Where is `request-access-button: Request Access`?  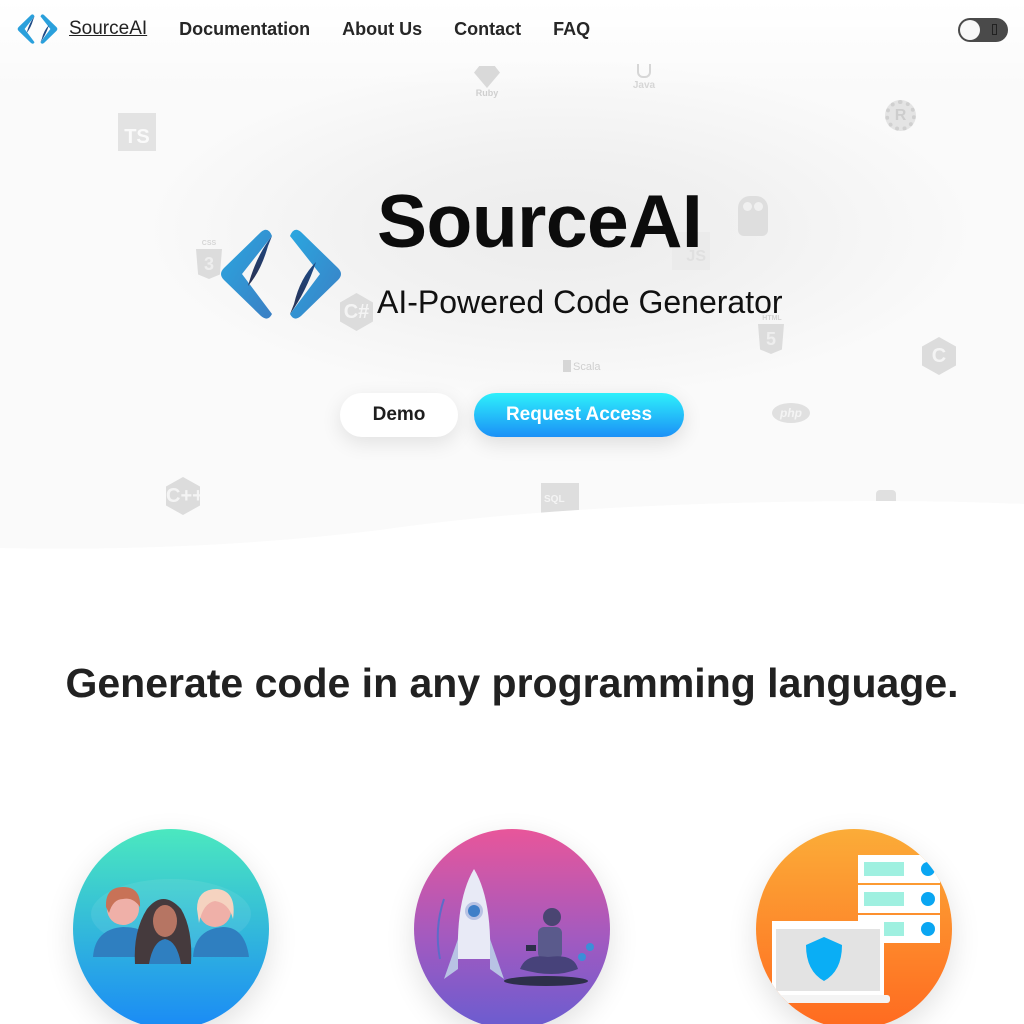 request-access-button: Request Access is located at coordinates (579, 415).